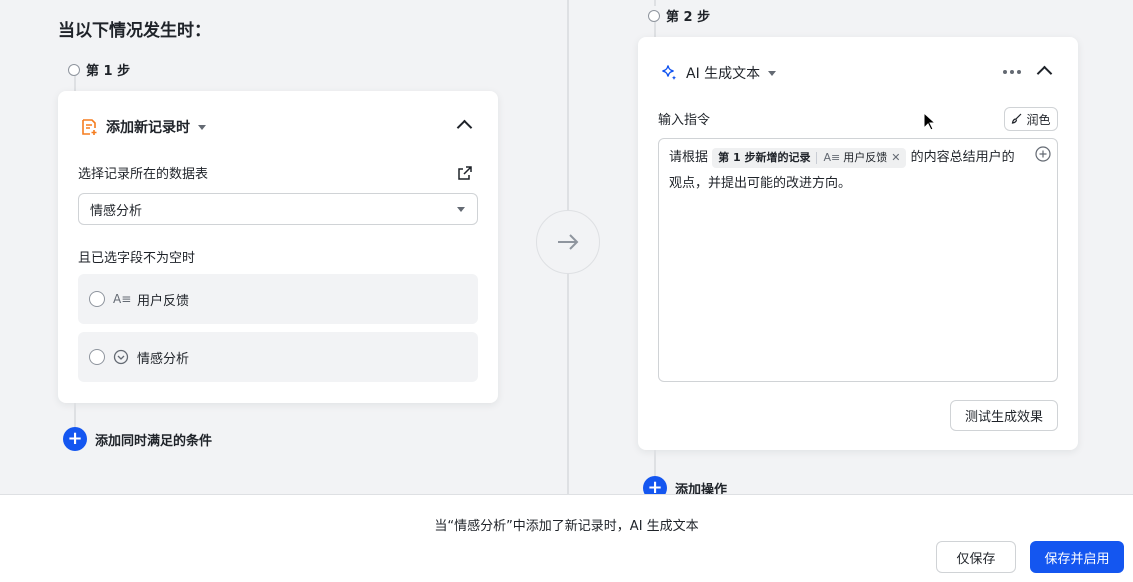  I want to click on prompt-line-1: 请根据 第 1 步新增的记录 A≡ 用户反馈 ✕ 的内容总结用户的, so click(858, 158).